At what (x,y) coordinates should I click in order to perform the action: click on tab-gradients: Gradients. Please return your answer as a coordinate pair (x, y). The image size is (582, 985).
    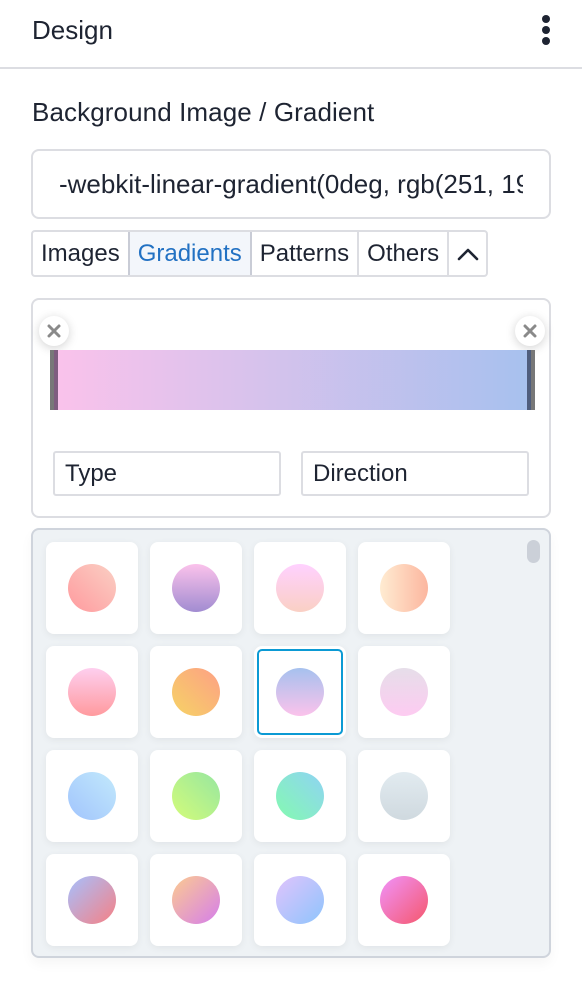
    Looking at the image, I should click on (189, 253).